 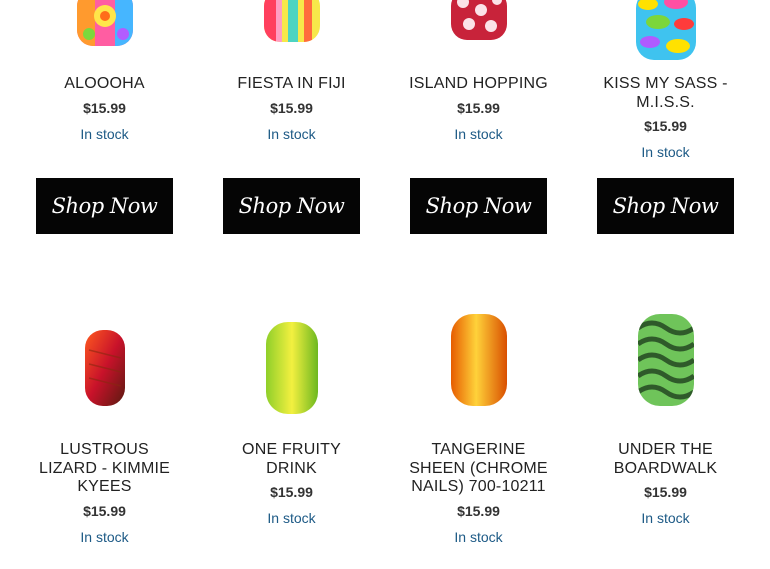 What do you see at coordinates (478, 84) in the screenshot?
I see `product-title: ISLAND HOPPING` at bounding box center [478, 84].